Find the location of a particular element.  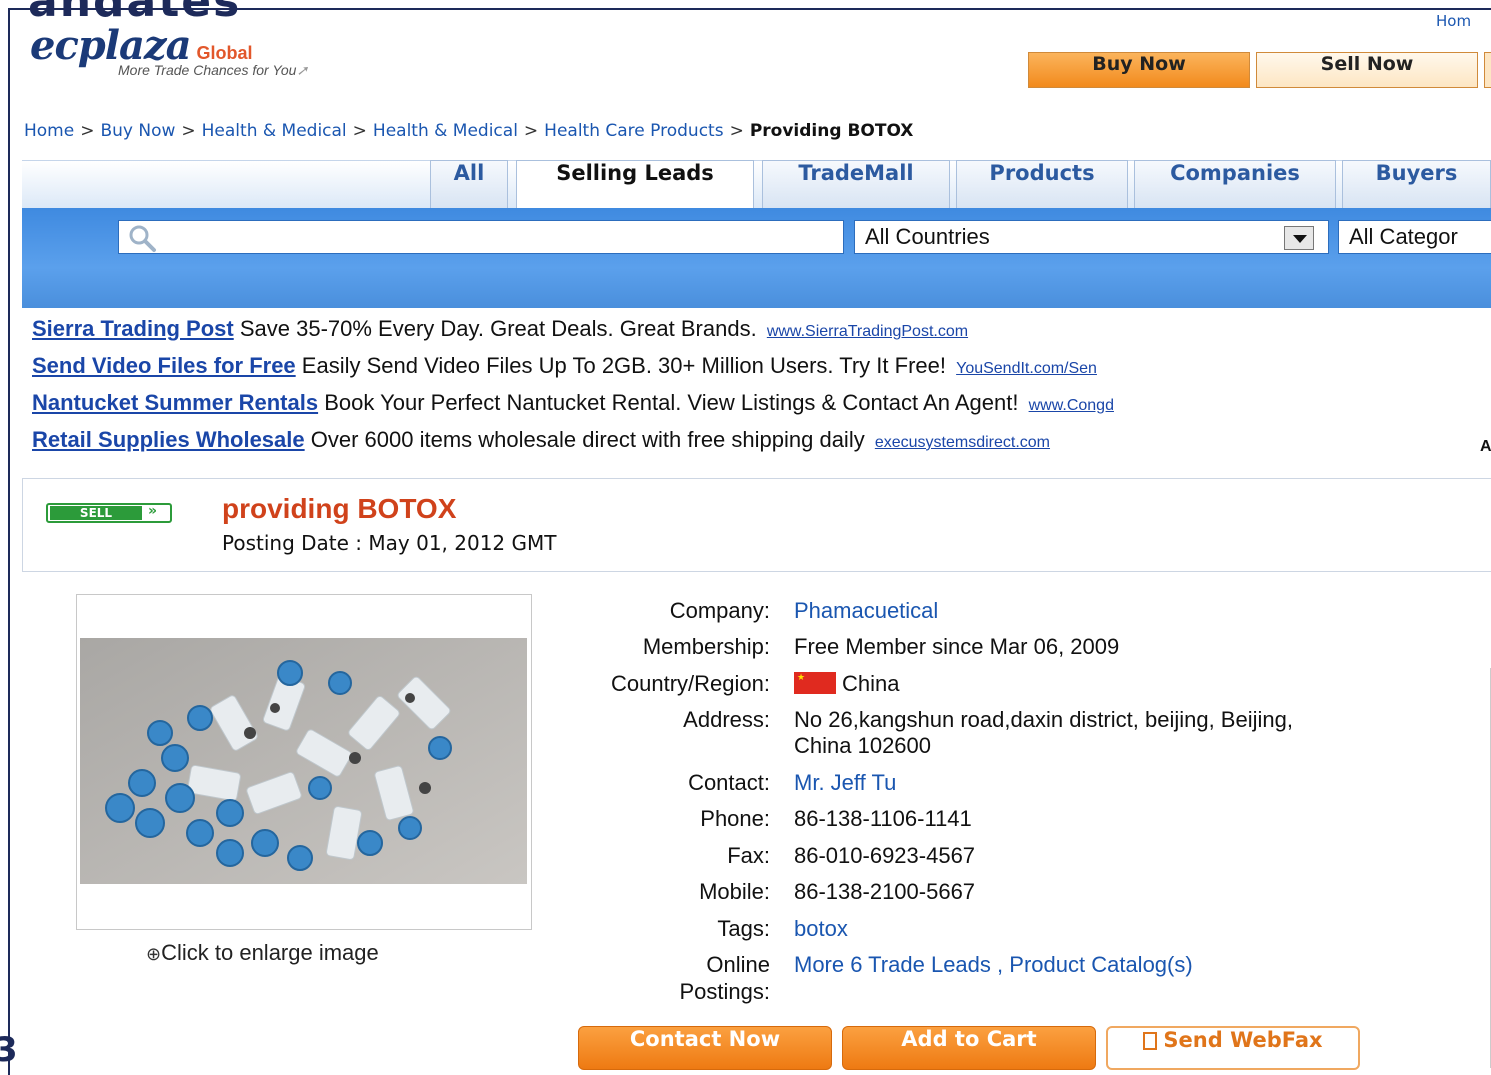

breadcrumb-health-medical-sub: Health & Medical is located at coordinates (445, 131).